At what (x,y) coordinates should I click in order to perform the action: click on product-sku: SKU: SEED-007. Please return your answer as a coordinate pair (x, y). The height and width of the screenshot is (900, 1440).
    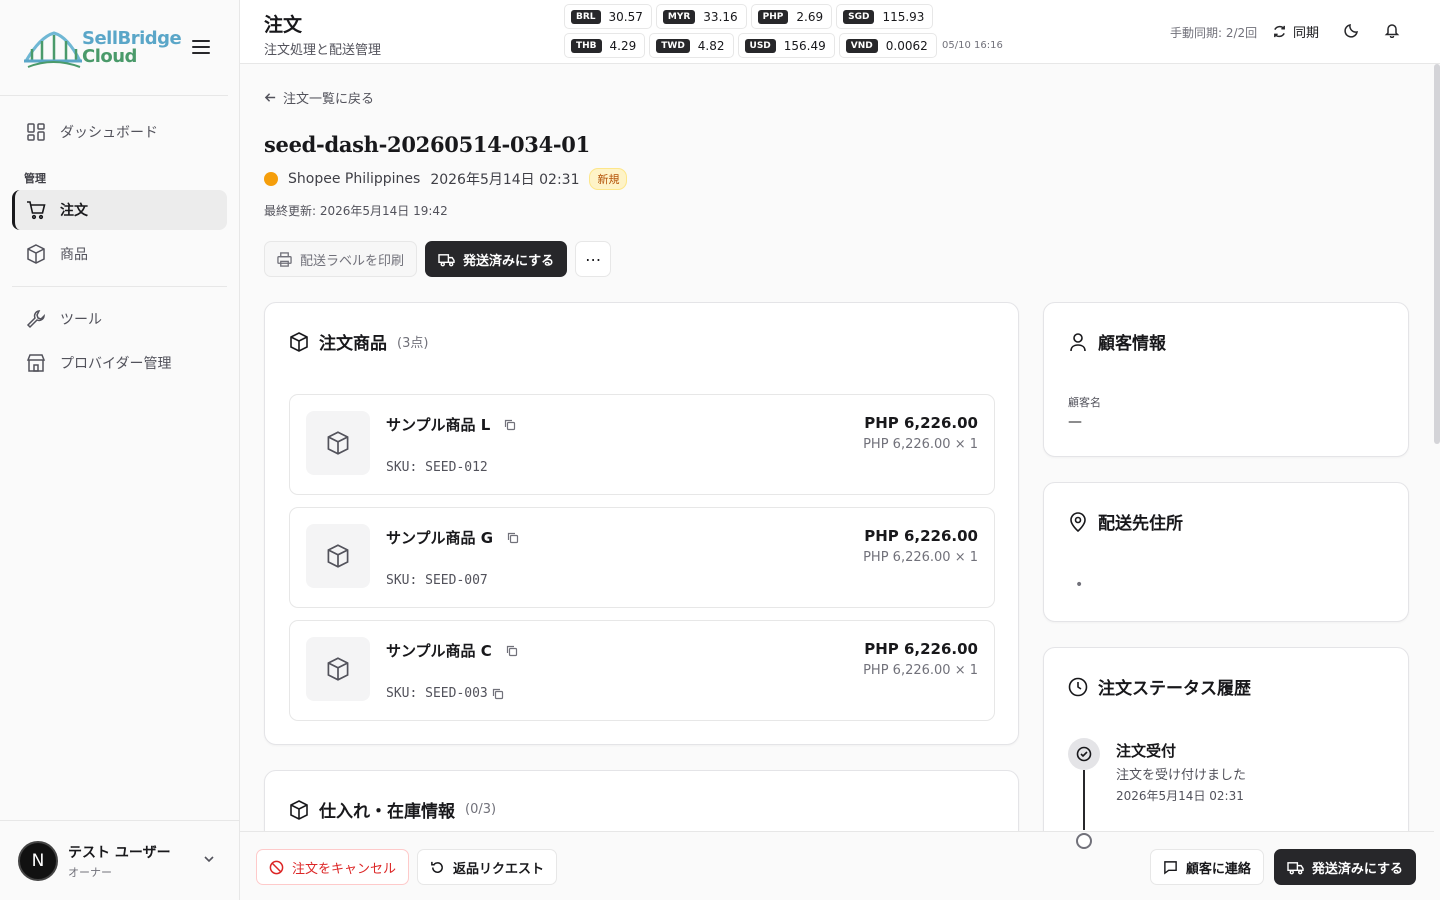
    Looking at the image, I should click on (437, 580).